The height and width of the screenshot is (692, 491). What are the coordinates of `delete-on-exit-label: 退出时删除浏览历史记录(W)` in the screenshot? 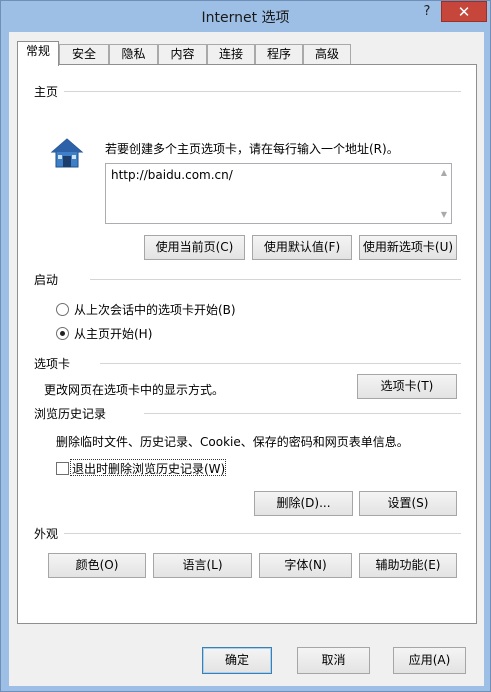 It's located at (148, 468).